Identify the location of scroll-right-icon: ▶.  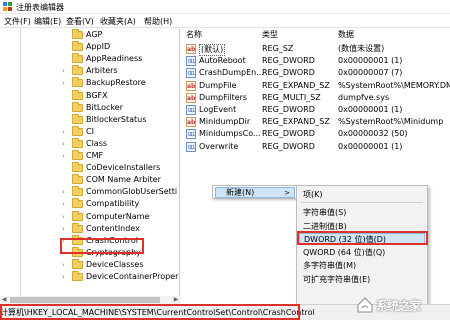
(176, 300).